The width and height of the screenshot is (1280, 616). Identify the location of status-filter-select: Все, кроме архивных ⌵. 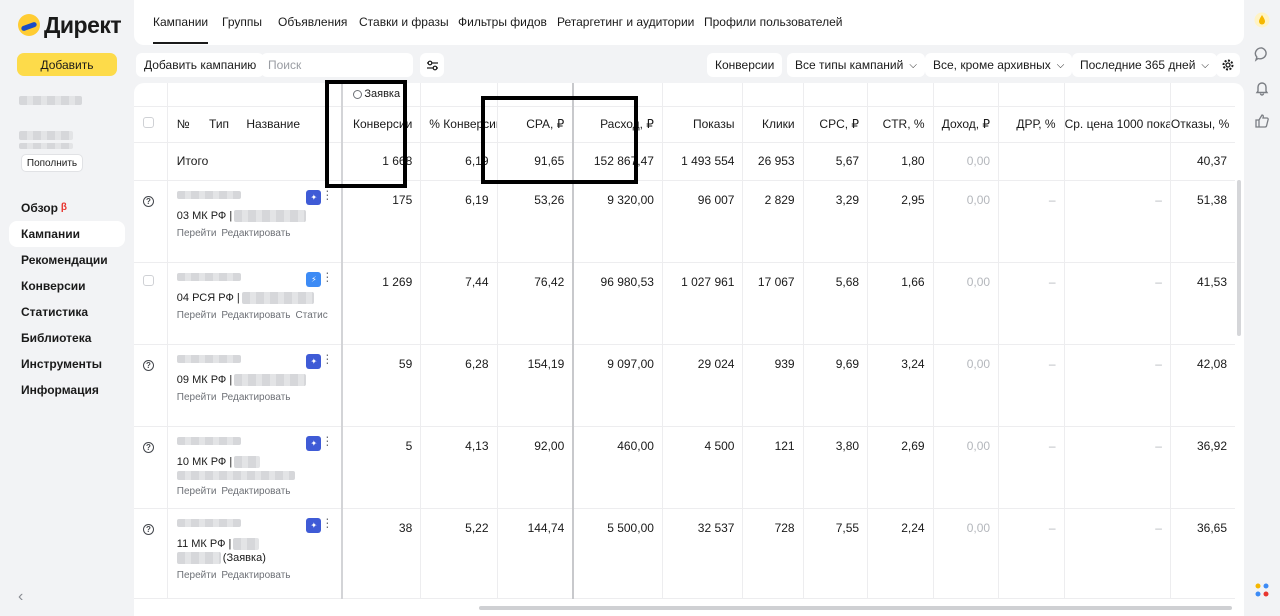
(999, 65).